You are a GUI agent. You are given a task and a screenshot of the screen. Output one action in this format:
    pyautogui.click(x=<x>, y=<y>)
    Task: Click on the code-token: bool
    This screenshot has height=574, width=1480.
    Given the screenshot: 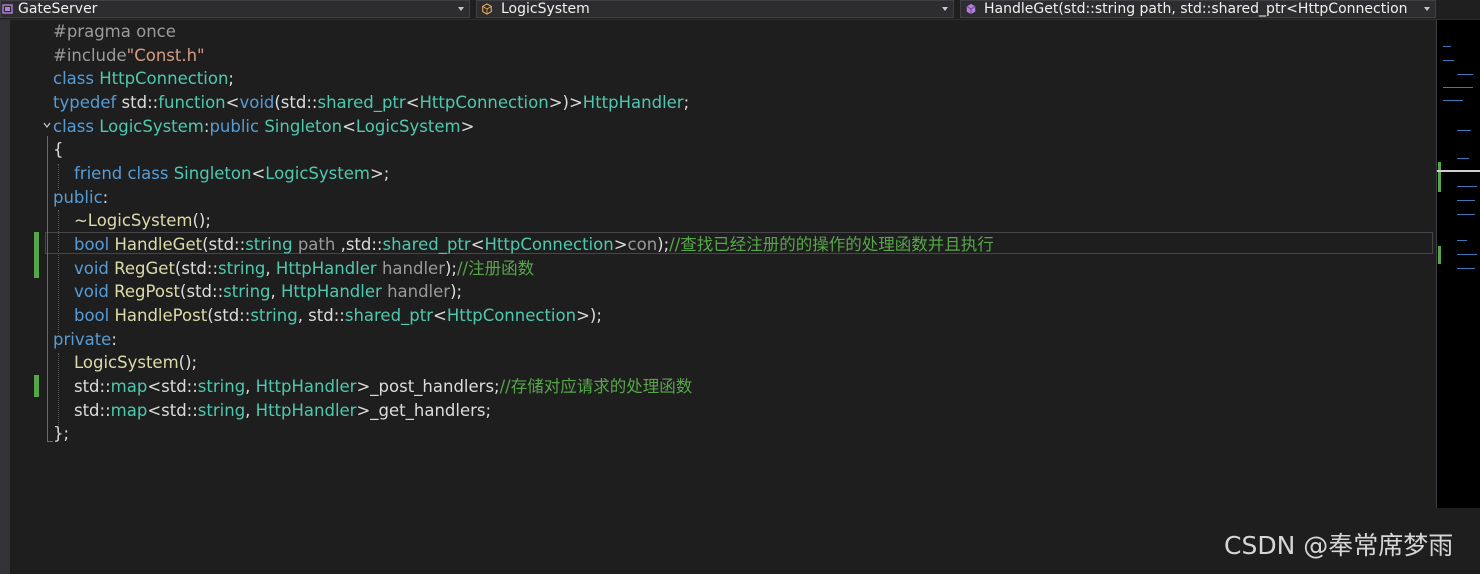 What is the action you would take?
    pyautogui.click(x=94, y=315)
    